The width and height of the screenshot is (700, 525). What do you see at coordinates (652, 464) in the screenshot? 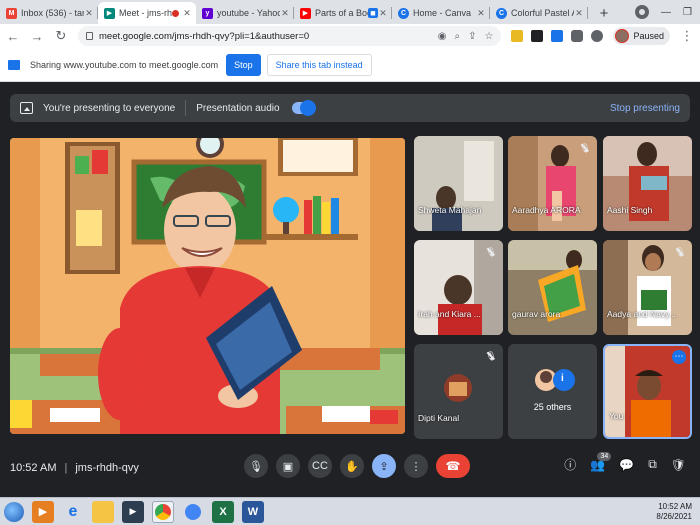
I see `activities-icon: ⧉` at bounding box center [652, 464].